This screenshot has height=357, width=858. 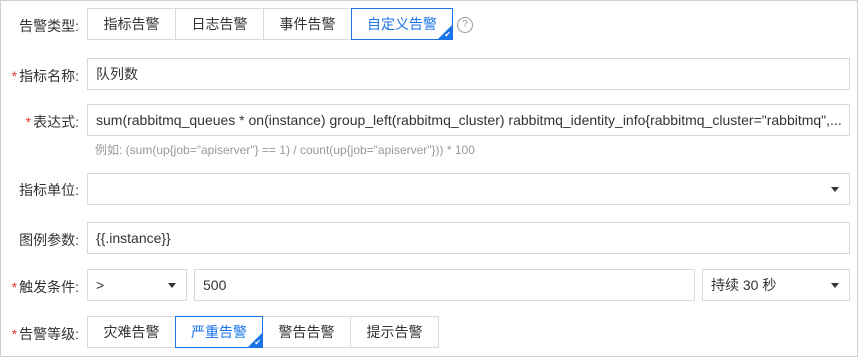 What do you see at coordinates (465, 25) in the screenshot?
I see `question-circle-icon: ?` at bounding box center [465, 25].